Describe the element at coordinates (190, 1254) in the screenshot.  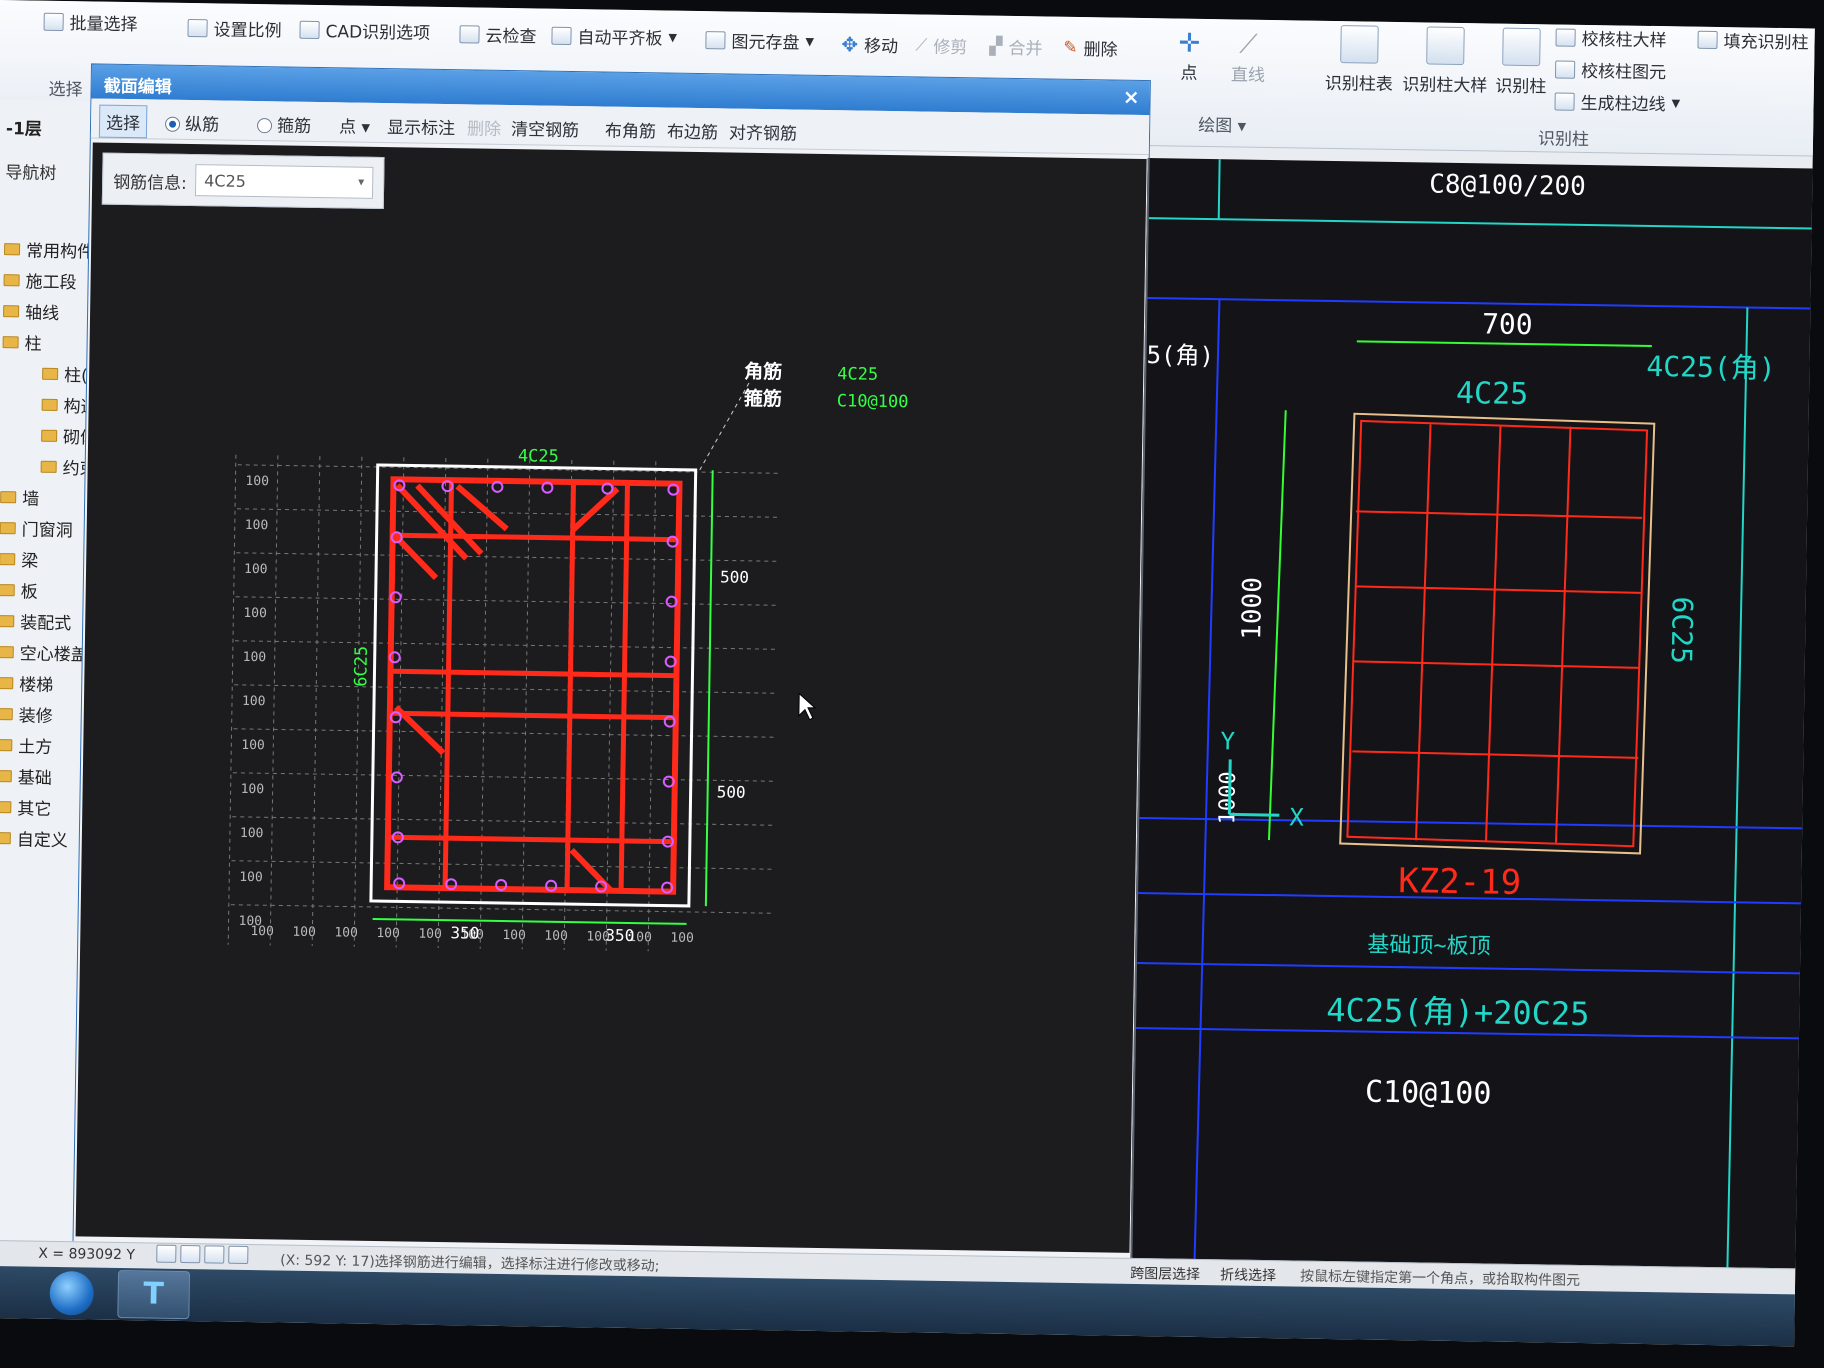
I see `snap-icon` at that location.